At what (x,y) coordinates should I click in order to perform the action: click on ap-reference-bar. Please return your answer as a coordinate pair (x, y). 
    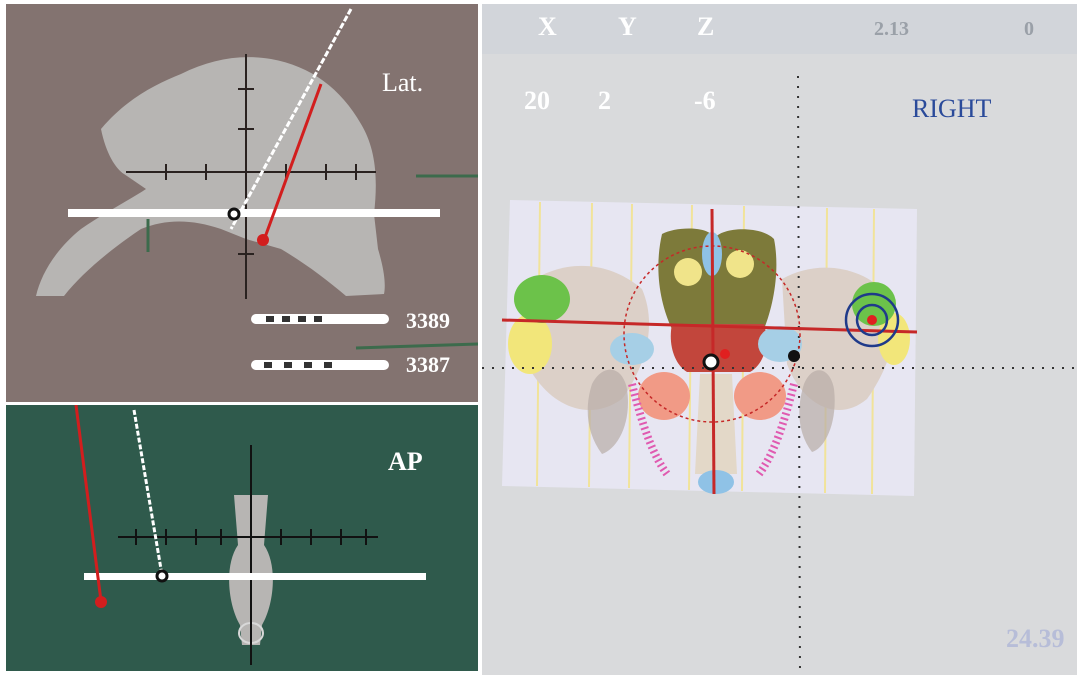
    Looking at the image, I should click on (255, 576).